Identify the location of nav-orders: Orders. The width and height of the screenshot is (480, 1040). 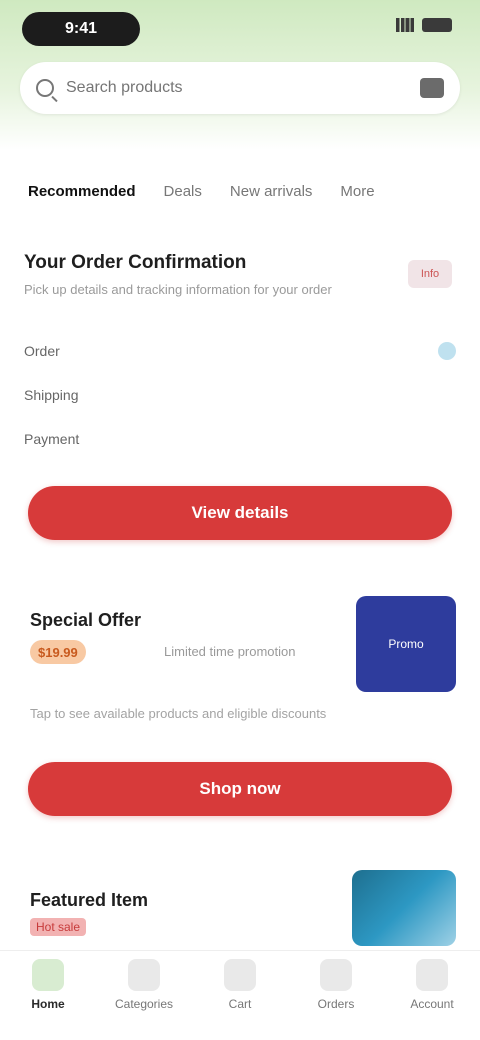
(336, 985).